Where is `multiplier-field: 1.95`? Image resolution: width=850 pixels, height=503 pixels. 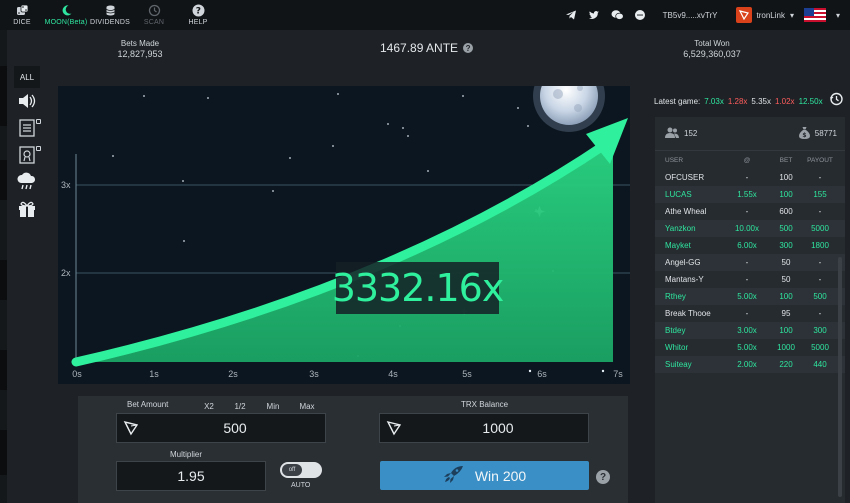
multiplier-field: 1.95 is located at coordinates (191, 476).